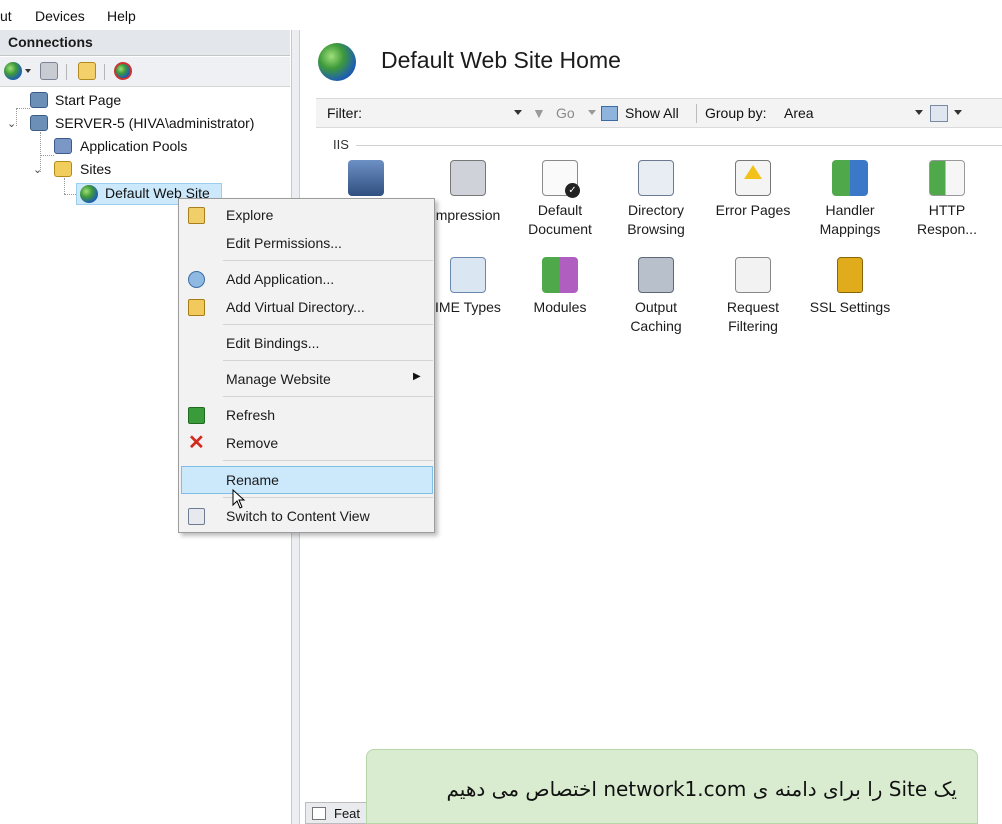 This screenshot has height=824, width=1002. What do you see at coordinates (947, 178) in the screenshot?
I see `http-response-icon` at bounding box center [947, 178].